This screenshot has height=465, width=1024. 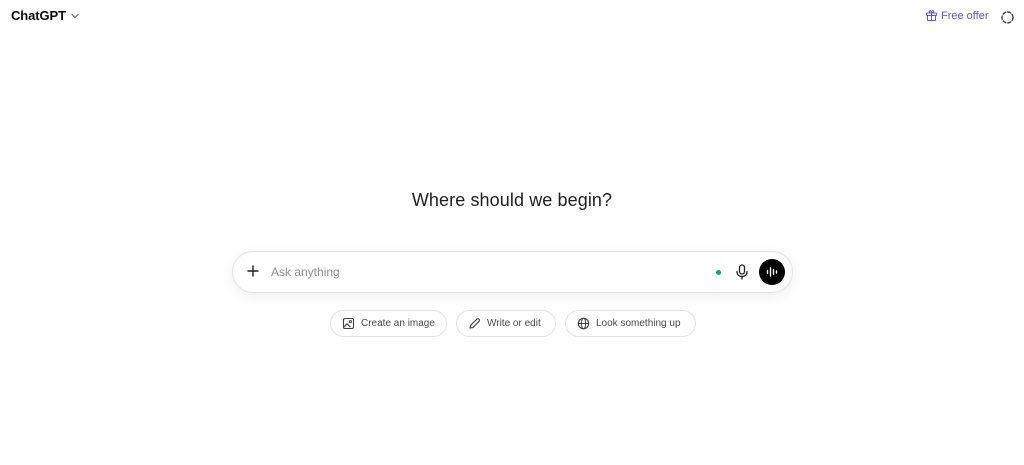 I want to click on chevron-down-icon, so click(x=75, y=15).